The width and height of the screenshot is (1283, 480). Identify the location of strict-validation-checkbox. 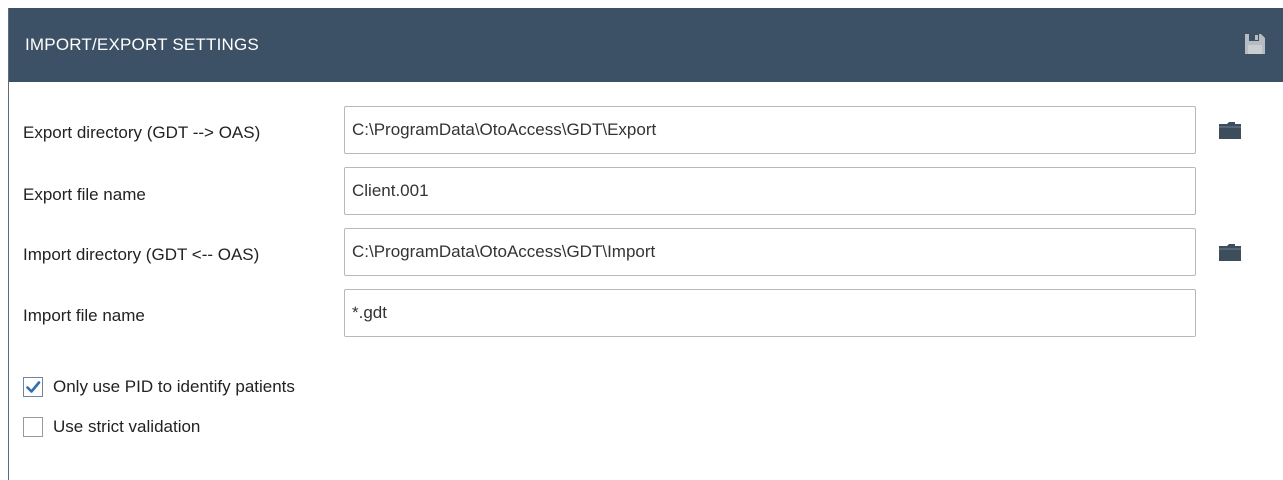
(33, 427).